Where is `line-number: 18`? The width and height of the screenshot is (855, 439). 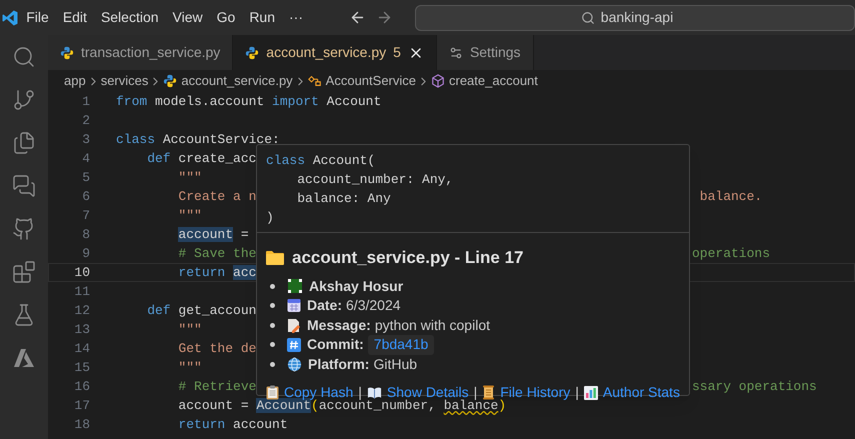 line-number: 18 is located at coordinates (81, 425).